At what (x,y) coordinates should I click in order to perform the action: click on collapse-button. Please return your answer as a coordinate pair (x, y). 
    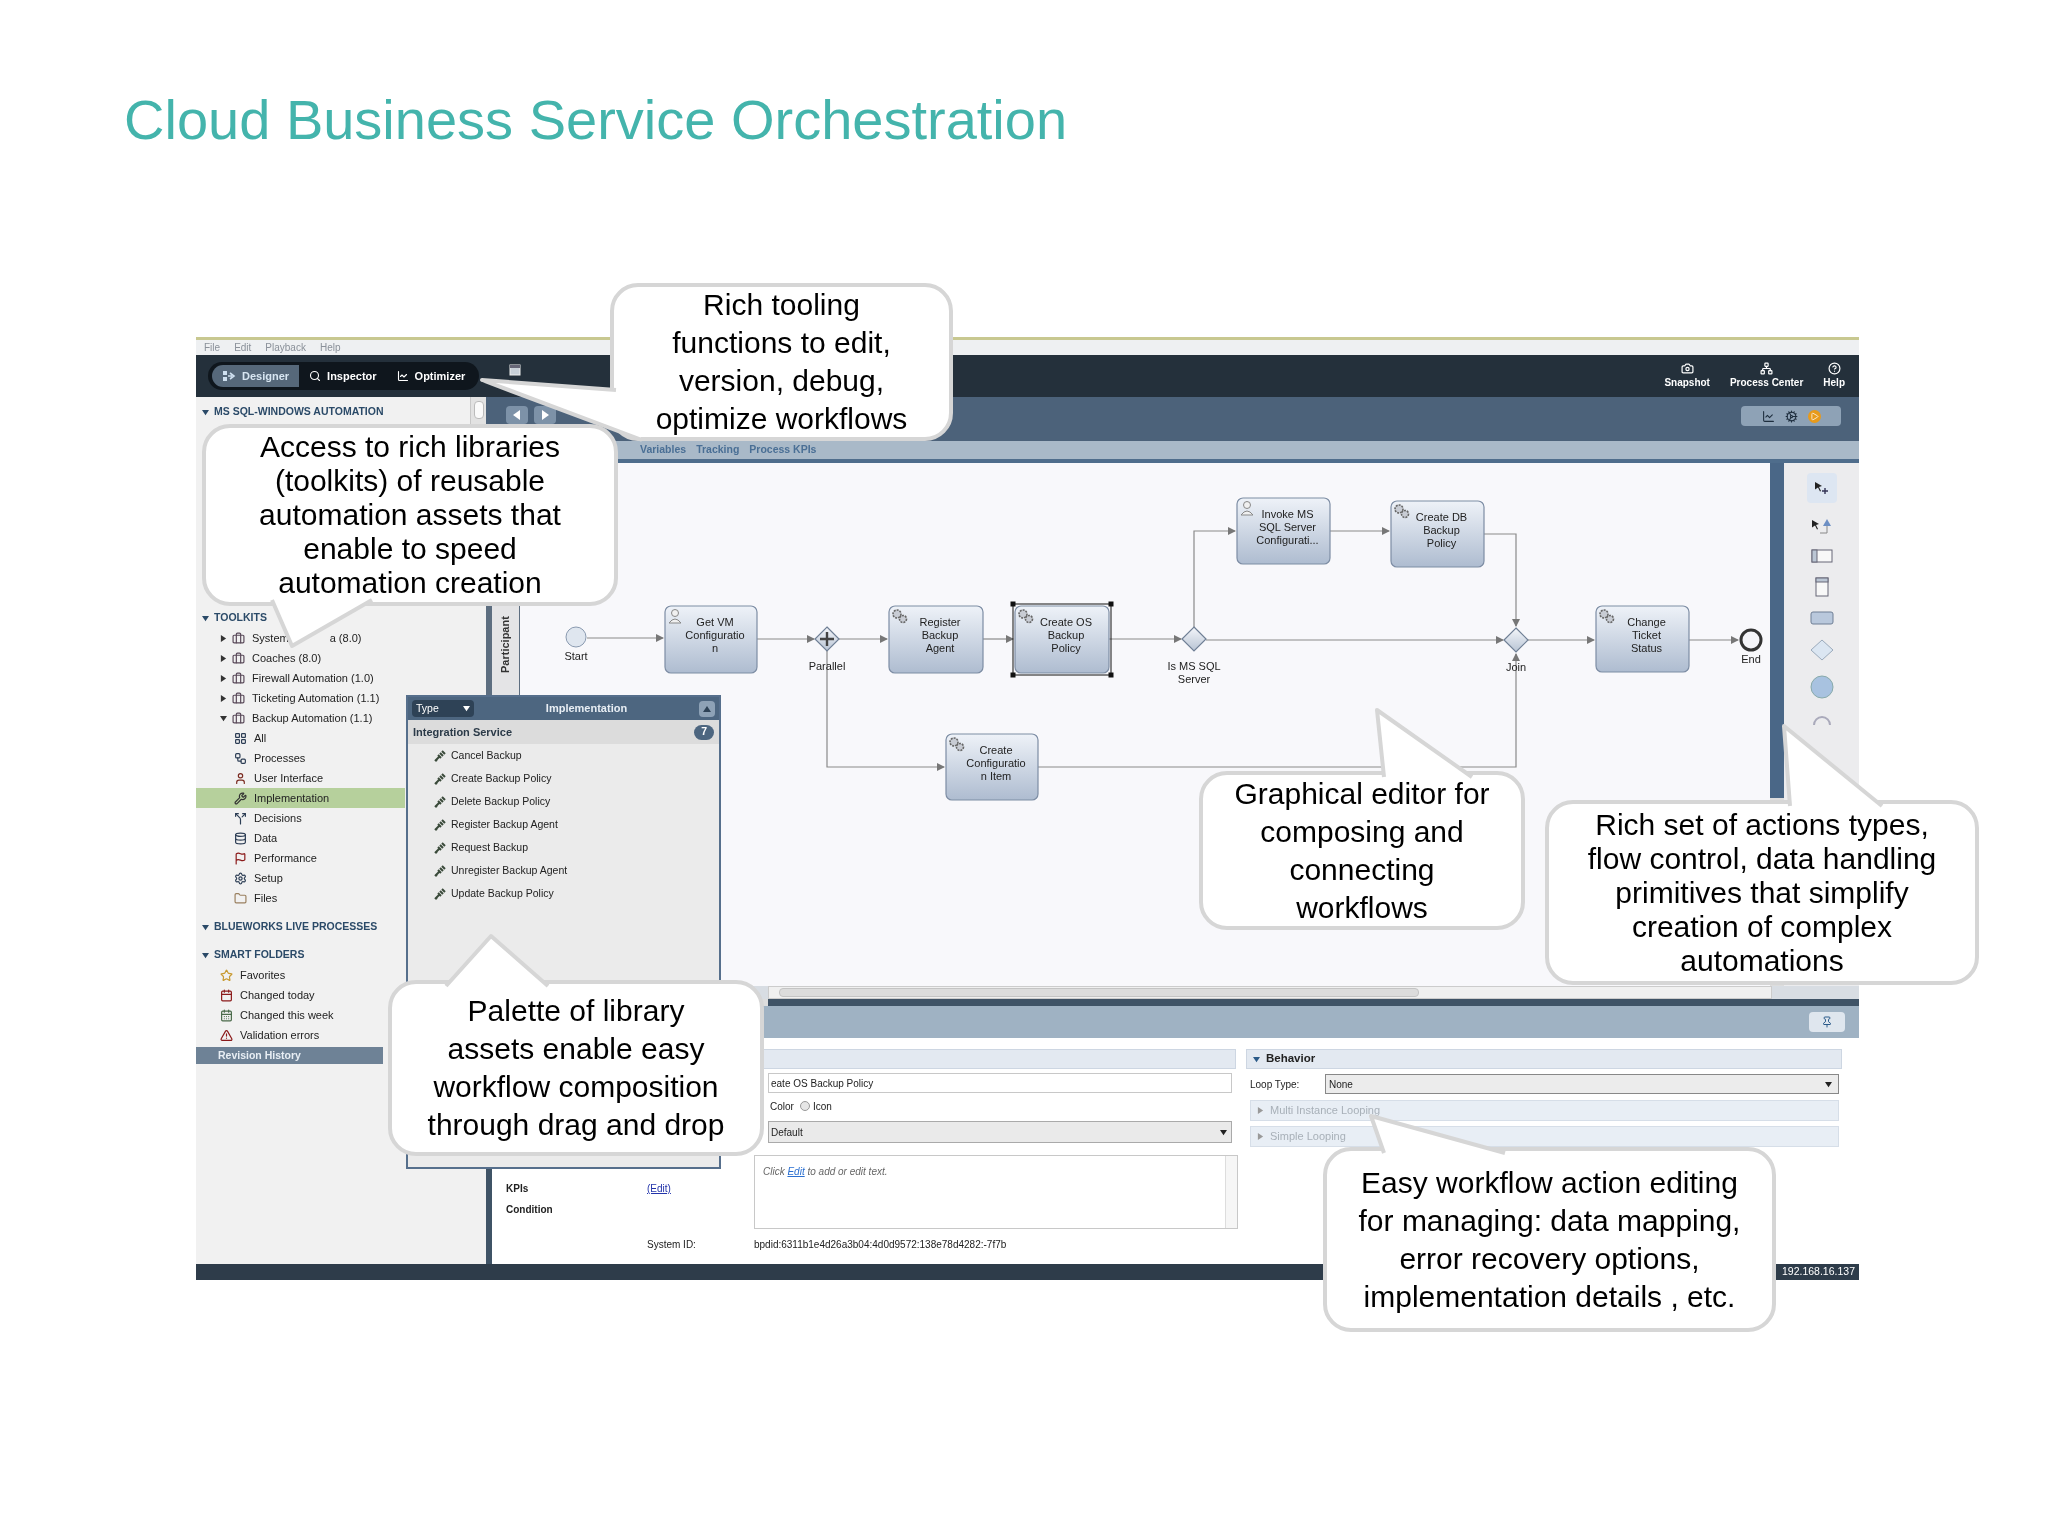
    Looking at the image, I should click on (707, 708).